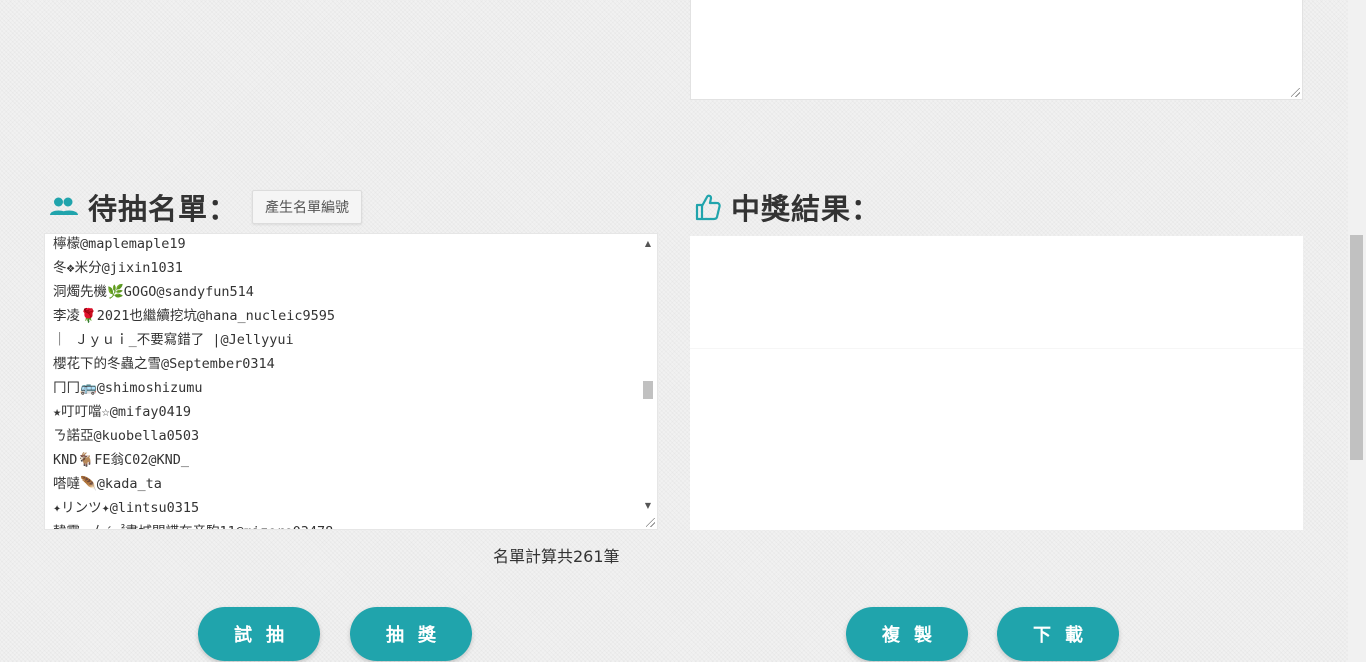 Image resolution: width=1366 pixels, height=662 pixels. What do you see at coordinates (126, 508) in the screenshot?
I see `list-item: ✦リンツ✦@lintsu0315` at bounding box center [126, 508].